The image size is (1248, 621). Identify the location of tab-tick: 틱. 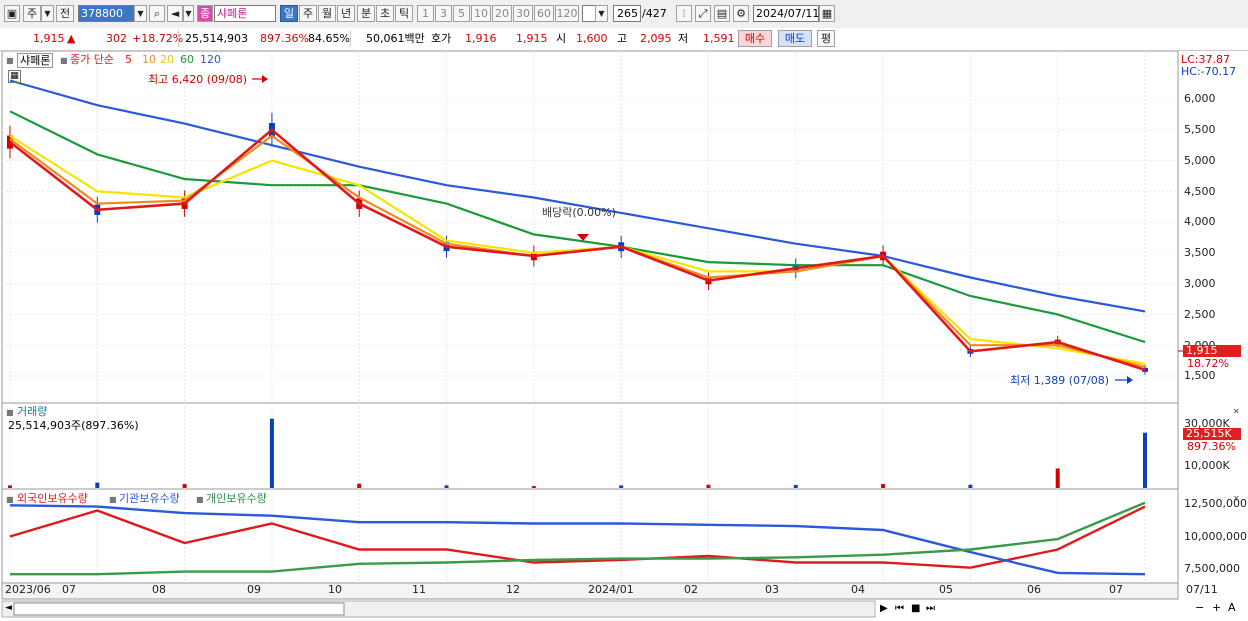
(404, 13).